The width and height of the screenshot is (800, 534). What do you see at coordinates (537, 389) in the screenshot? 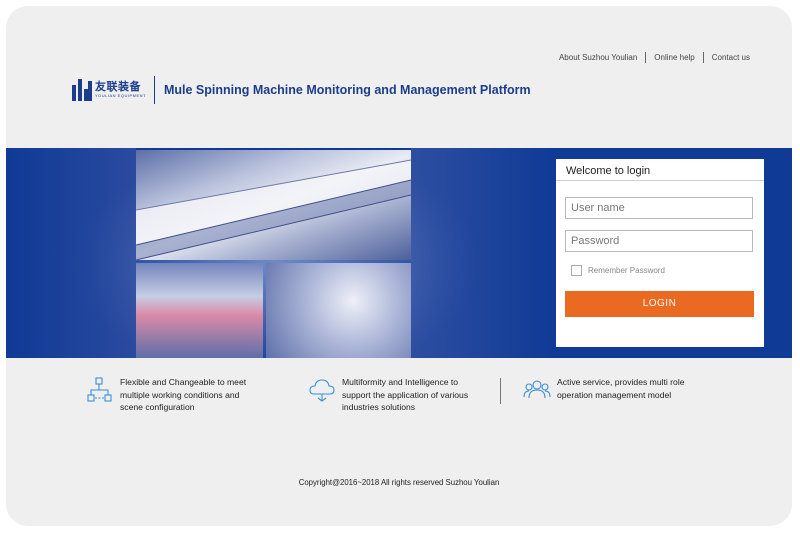
I see `users-icon` at bounding box center [537, 389].